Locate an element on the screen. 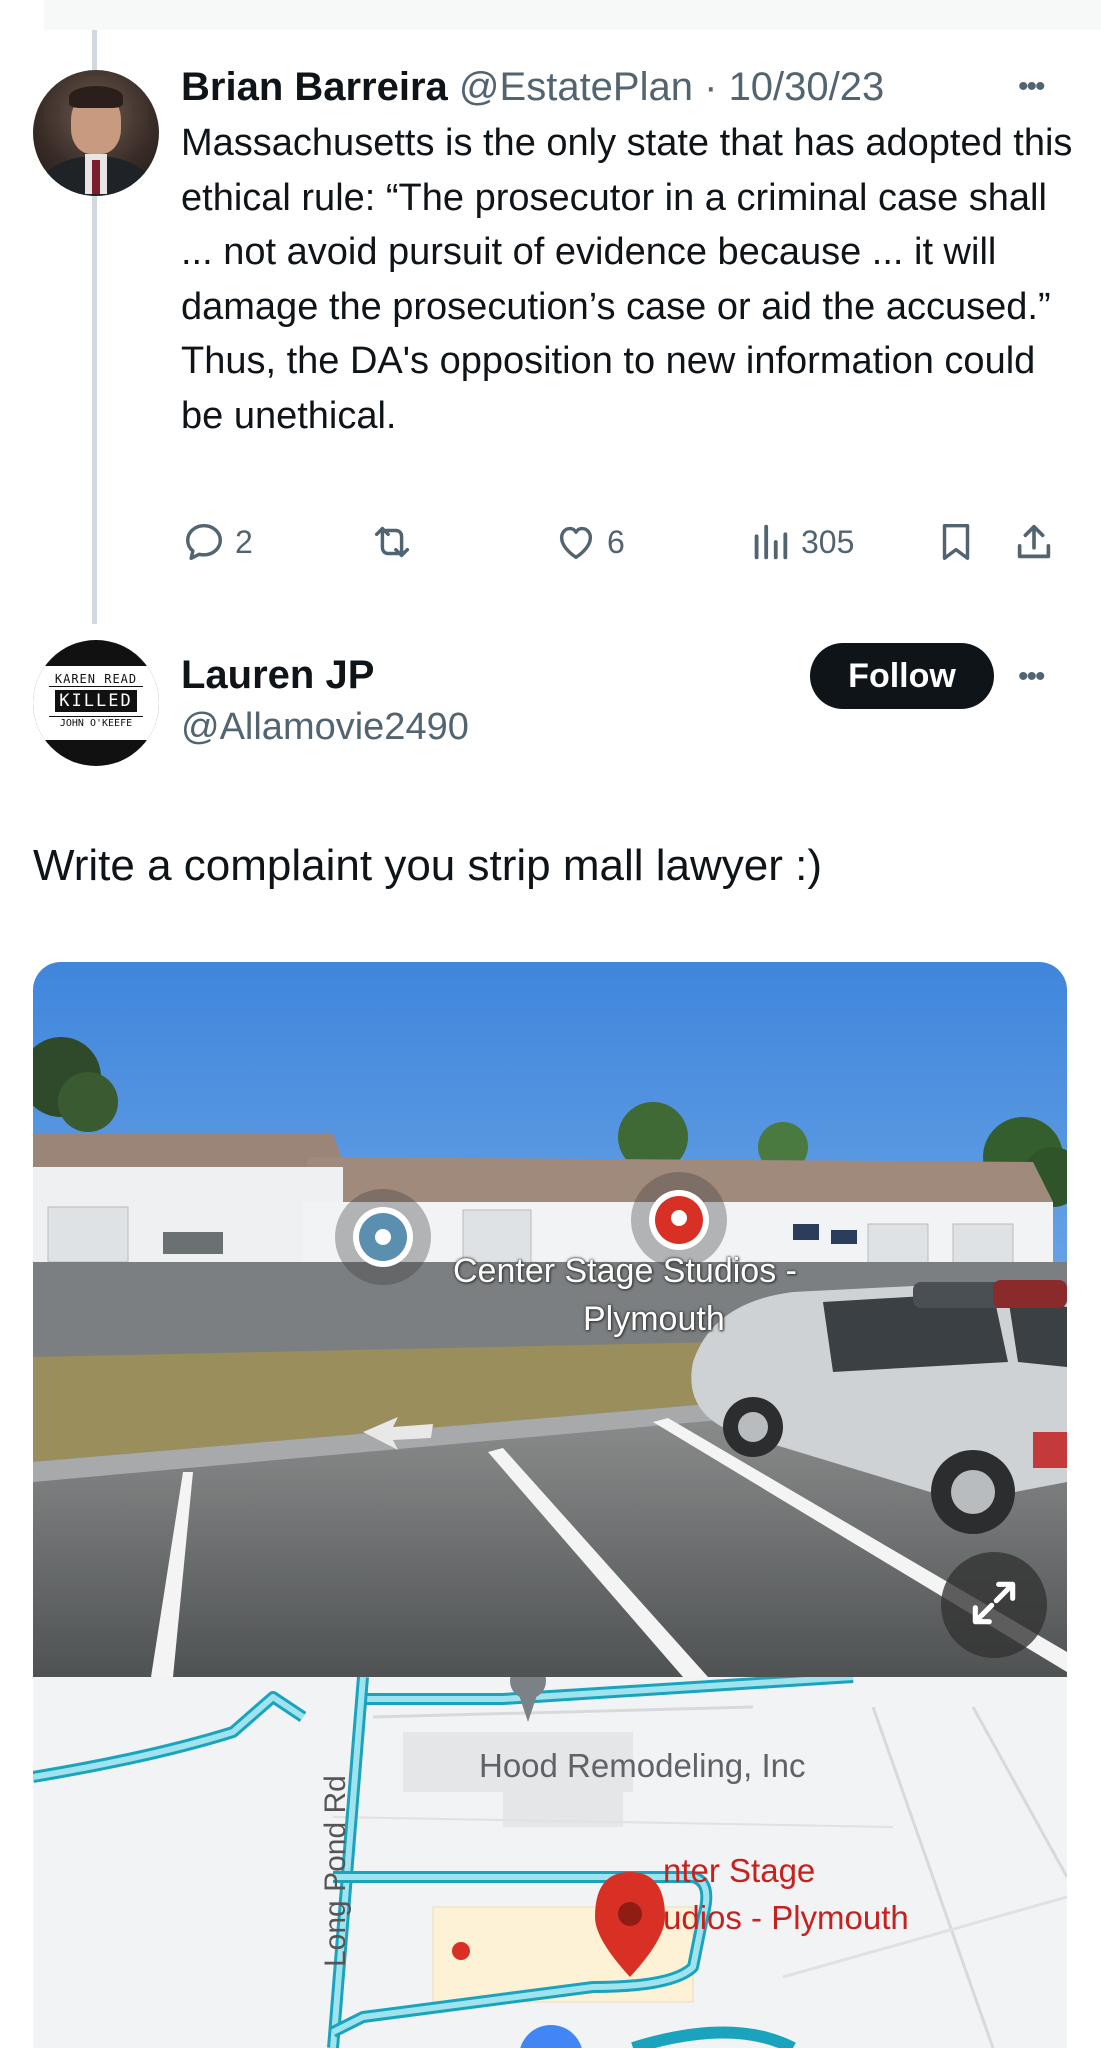 The image size is (1101, 2048). retweet-button is located at coordinates (392, 542).